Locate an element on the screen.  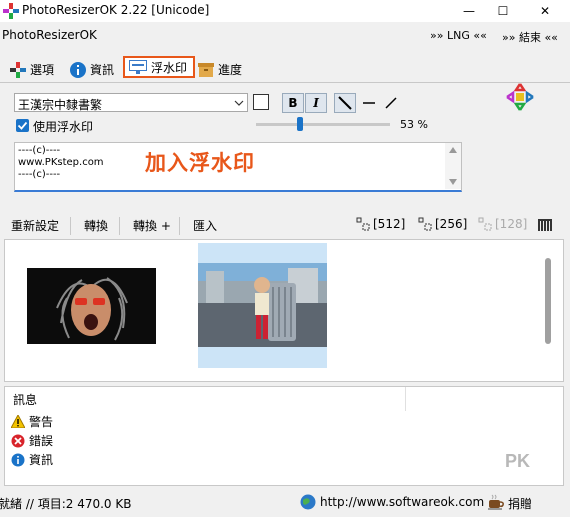
watermark-text-content: ----(c)---- www.PKstep.com ----(c)---- is located at coordinates (61, 163).